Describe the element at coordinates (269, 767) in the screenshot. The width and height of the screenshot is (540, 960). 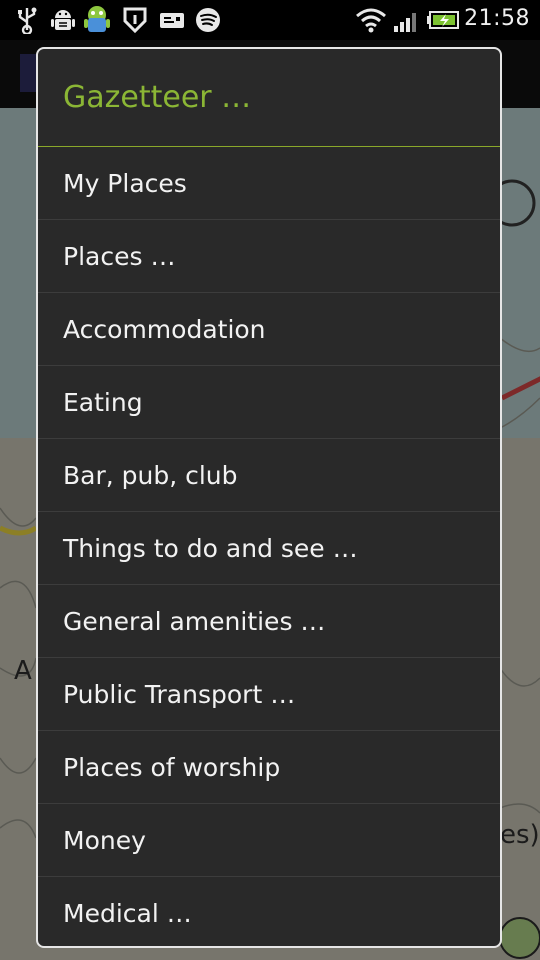
I see `menu-item-places-of-worship: Places of worship` at that location.